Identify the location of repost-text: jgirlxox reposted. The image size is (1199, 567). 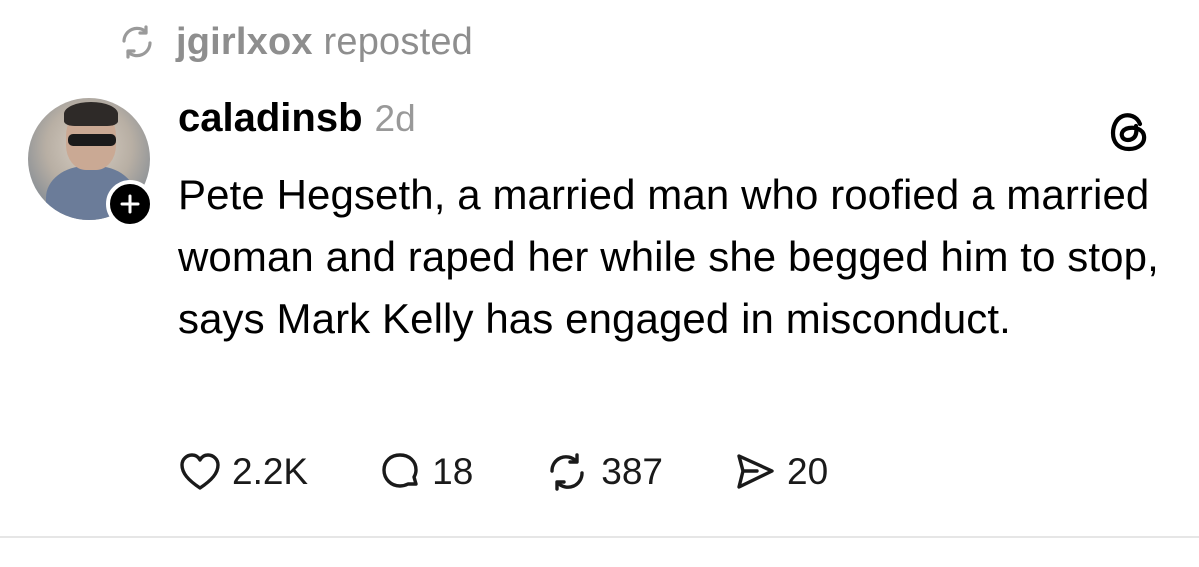
(324, 42).